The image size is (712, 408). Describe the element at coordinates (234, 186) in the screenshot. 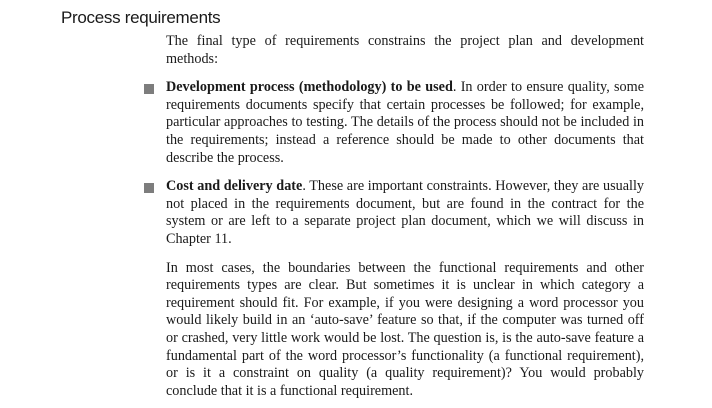

I see `bullet-term: Cost and delivery date` at that location.